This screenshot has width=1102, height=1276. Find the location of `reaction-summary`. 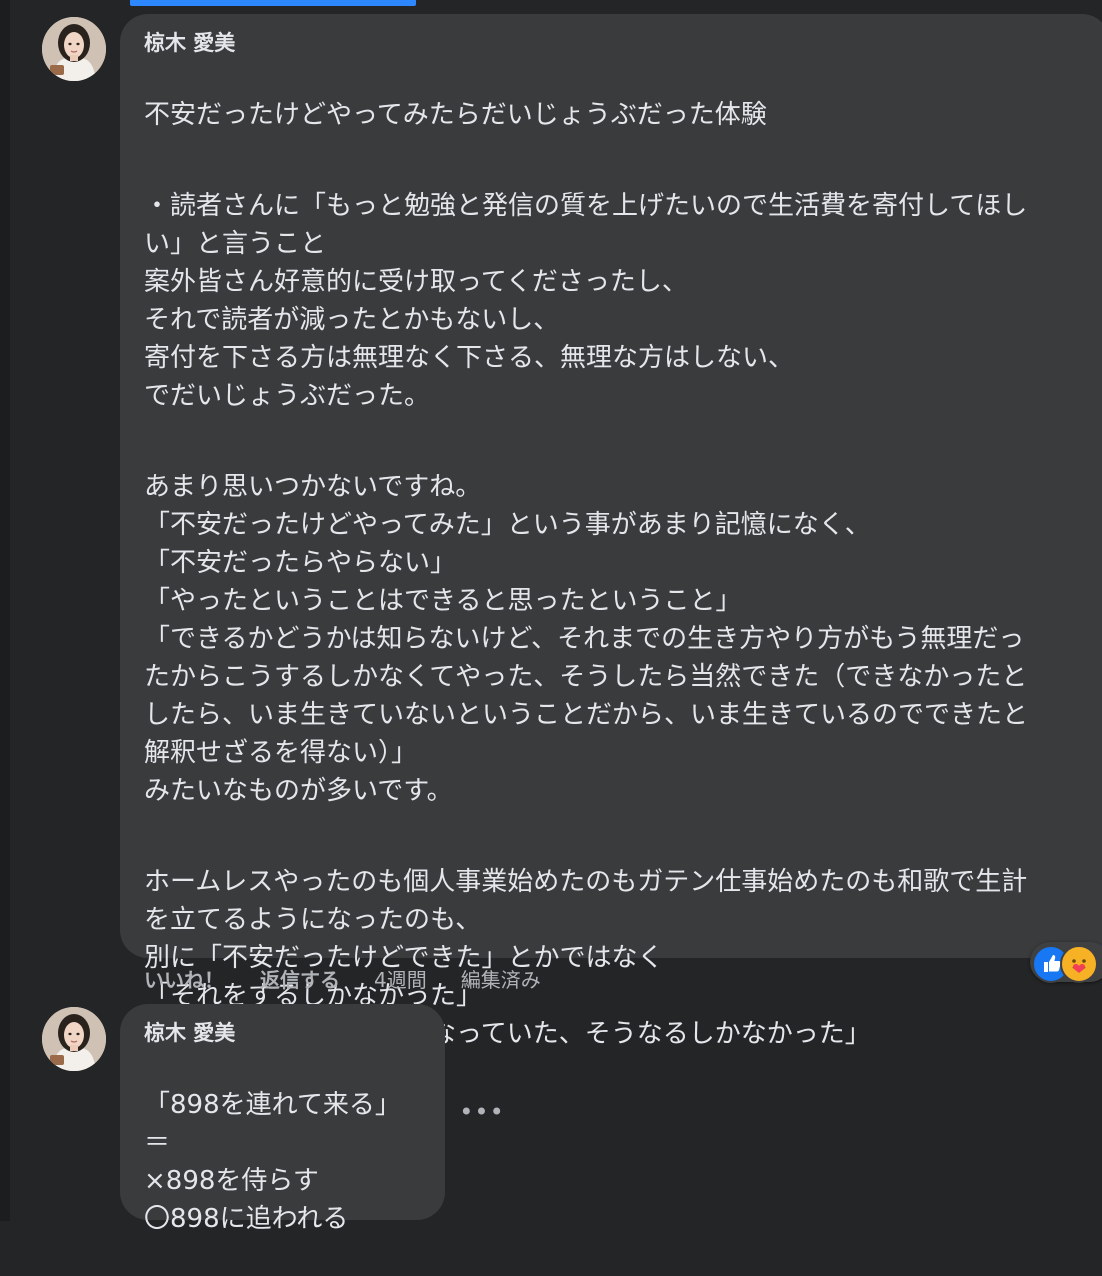

reaction-summary is located at coordinates (1066, 962).